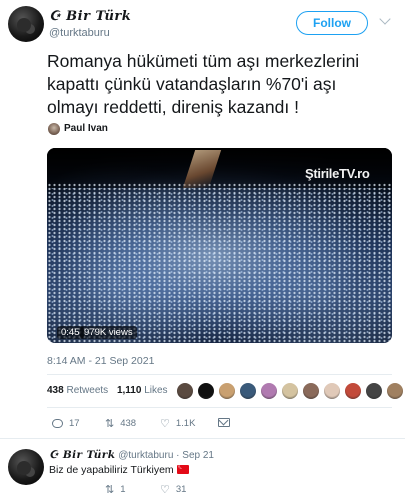 This screenshot has width=405, height=500. Describe the element at coordinates (111, 470) in the screenshot. I see `reply-text-content: Biz de yapabiliriz Türkiyem` at that location.